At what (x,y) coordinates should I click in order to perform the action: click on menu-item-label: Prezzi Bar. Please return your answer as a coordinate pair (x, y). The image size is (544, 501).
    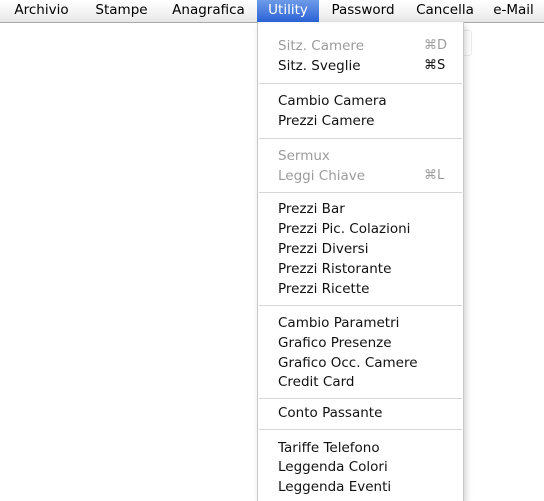
    Looking at the image, I should click on (311, 209).